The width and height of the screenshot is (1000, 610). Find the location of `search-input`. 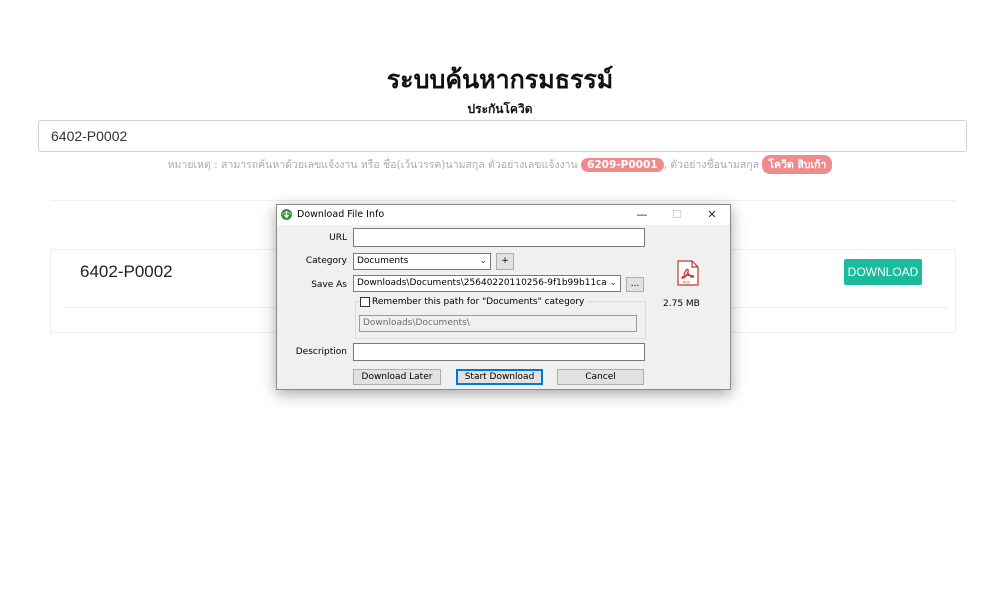

search-input is located at coordinates (502, 136).